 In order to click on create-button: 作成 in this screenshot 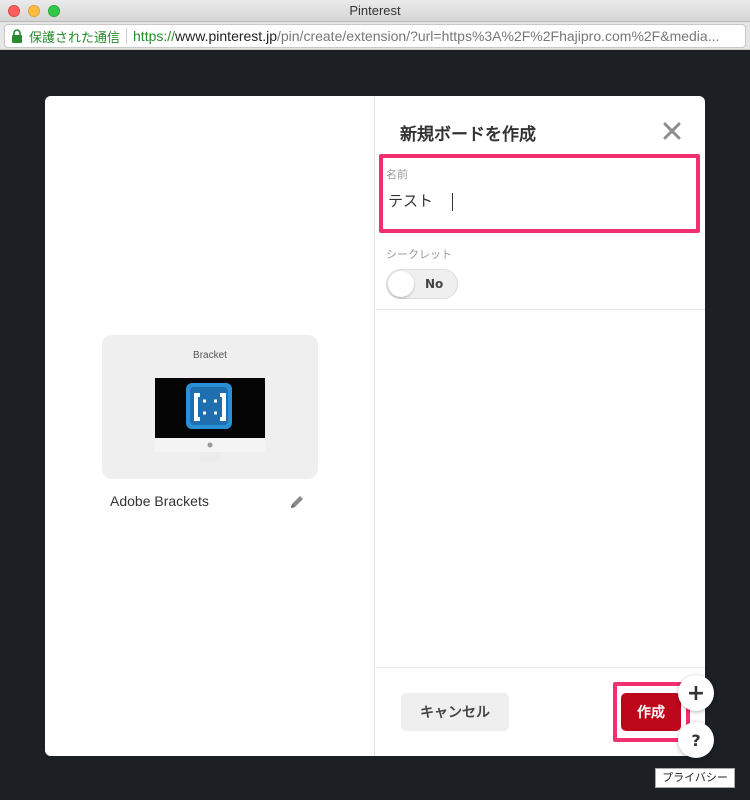, I will do `click(651, 712)`.